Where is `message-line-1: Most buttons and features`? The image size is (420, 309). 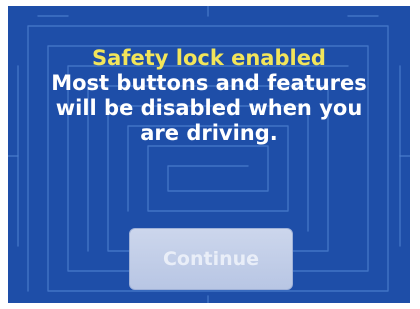 message-line-1: Most buttons and features is located at coordinates (209, 83).